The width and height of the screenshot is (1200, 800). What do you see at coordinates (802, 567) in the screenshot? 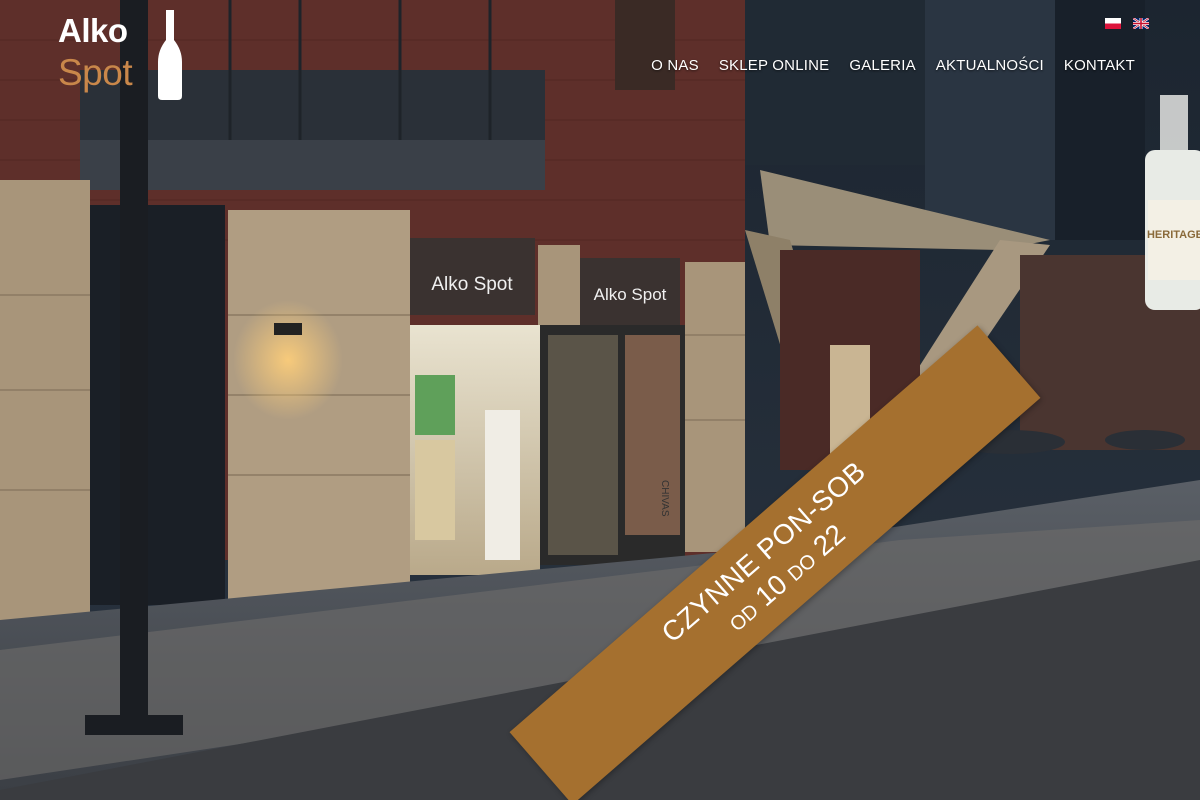
I see `hours-do-label: DO` at bounding box center [802, 567].